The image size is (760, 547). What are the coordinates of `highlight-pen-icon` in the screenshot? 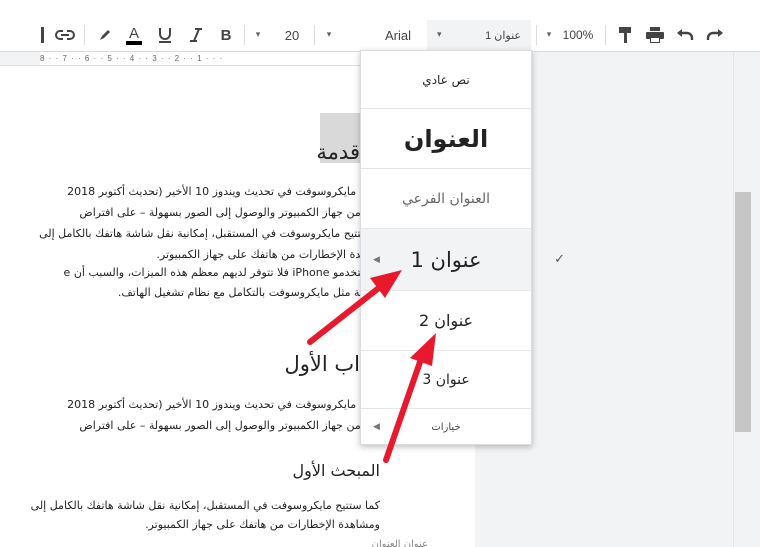 It's located at (105, 35).